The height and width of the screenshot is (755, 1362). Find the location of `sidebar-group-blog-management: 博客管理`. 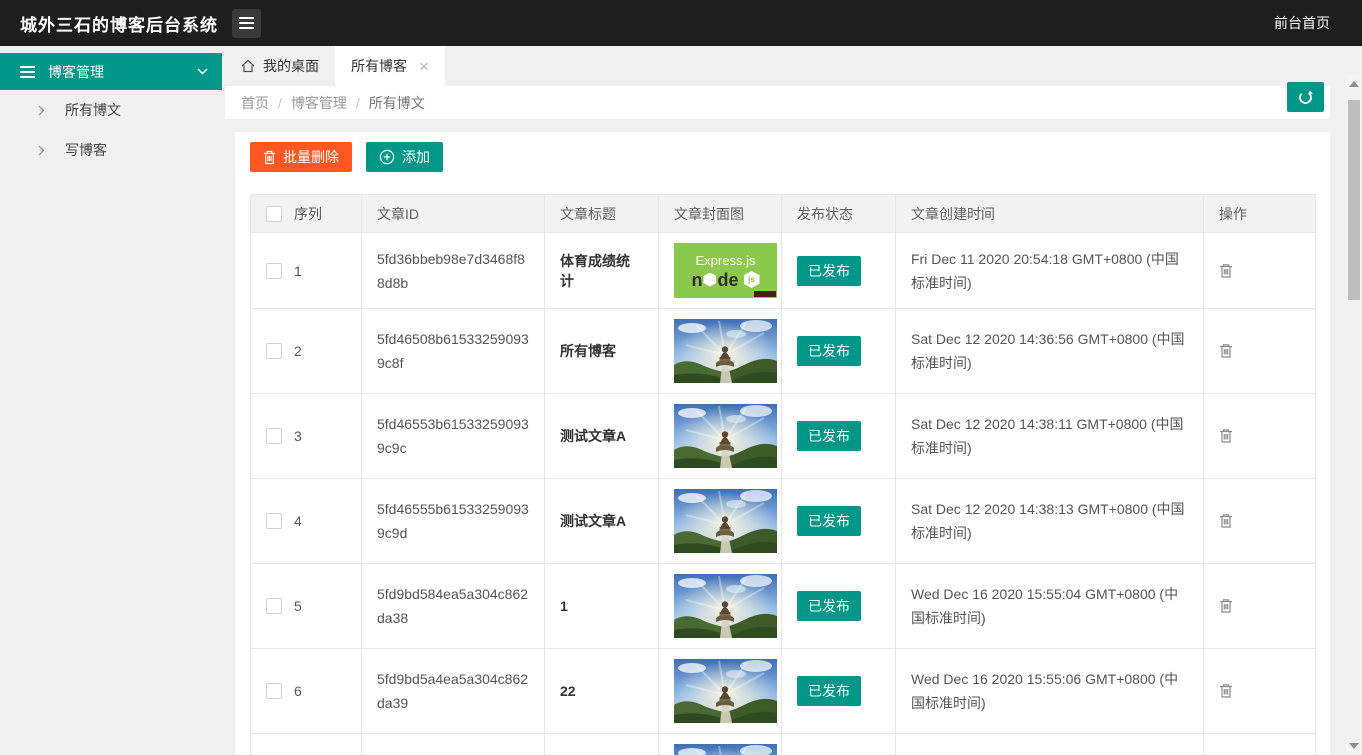

sidebar-group-blog-management: 博客管理 is located at coordinates (111, 71).